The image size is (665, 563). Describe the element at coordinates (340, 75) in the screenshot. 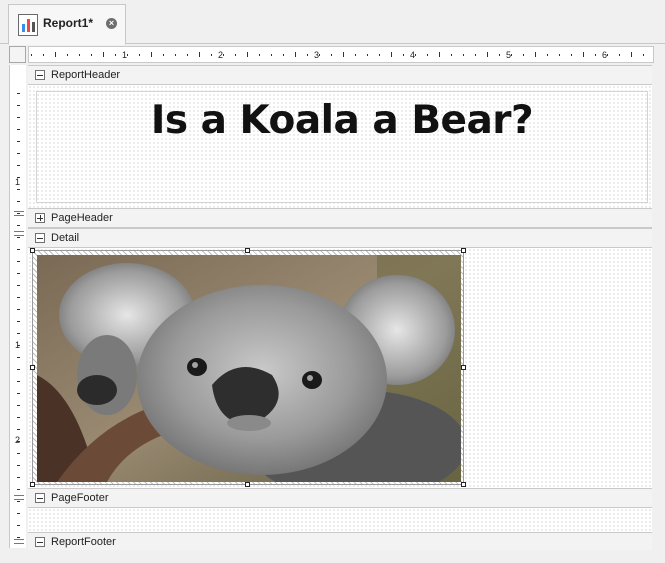

I see `band-header-report-header: ReportHeader` at that location.